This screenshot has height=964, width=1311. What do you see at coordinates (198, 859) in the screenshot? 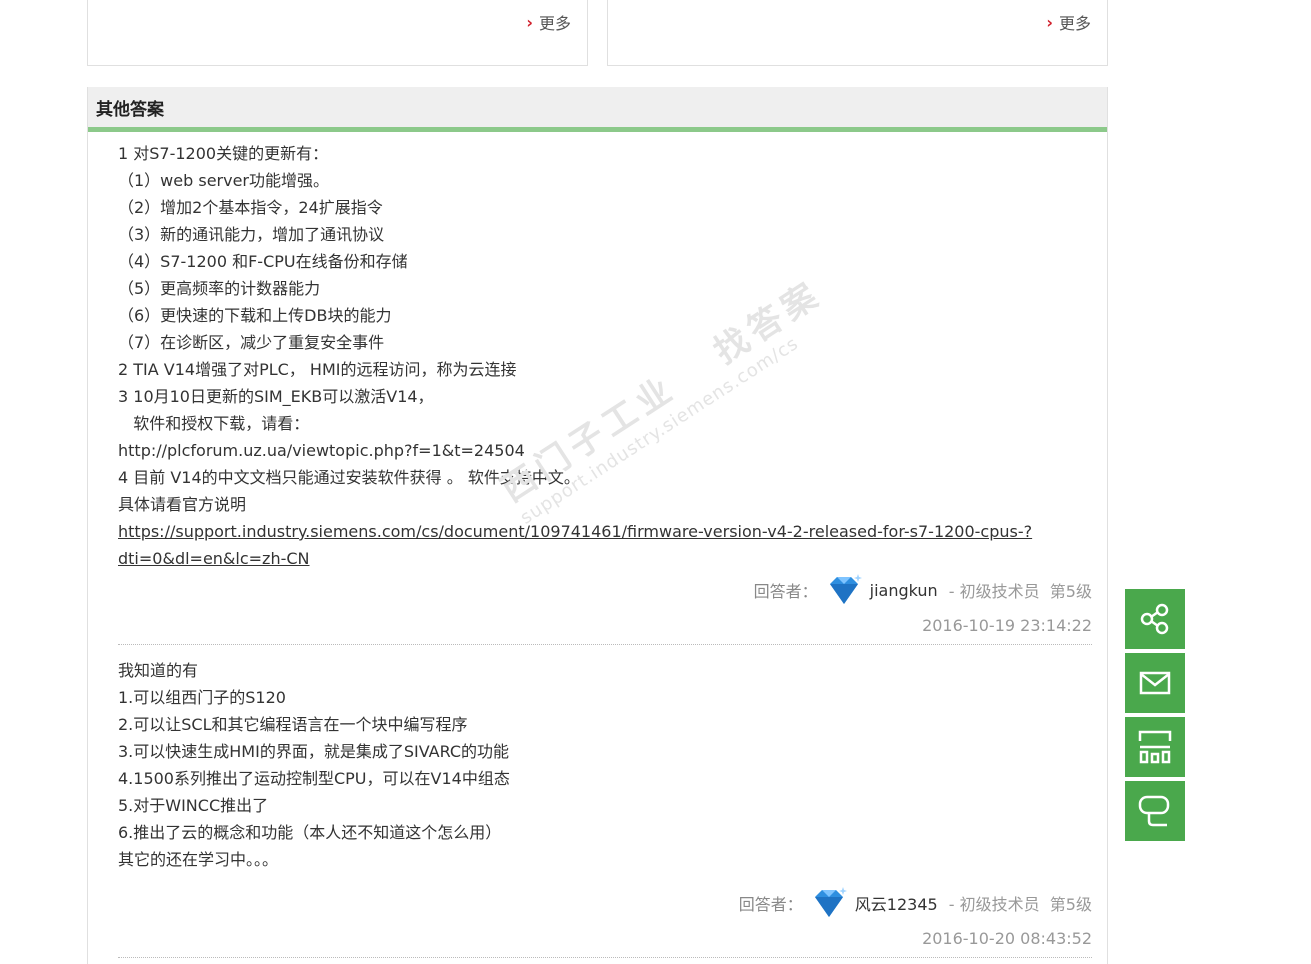
I see `answer-line: 其它的还在学习中。。。` at bounding box center [198, 859].